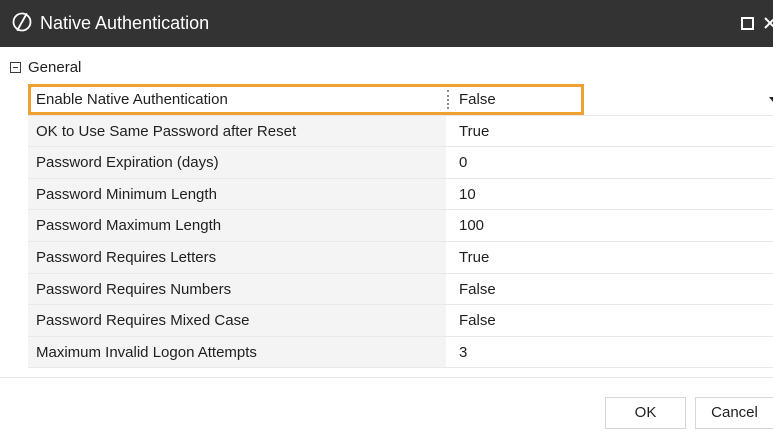 The height and width of the screenshot is (435, 773). What do you see at coordinates (611, 99) in the screenshot?
I see `property-value-dropdown: False` at bounding box center [611, 99].